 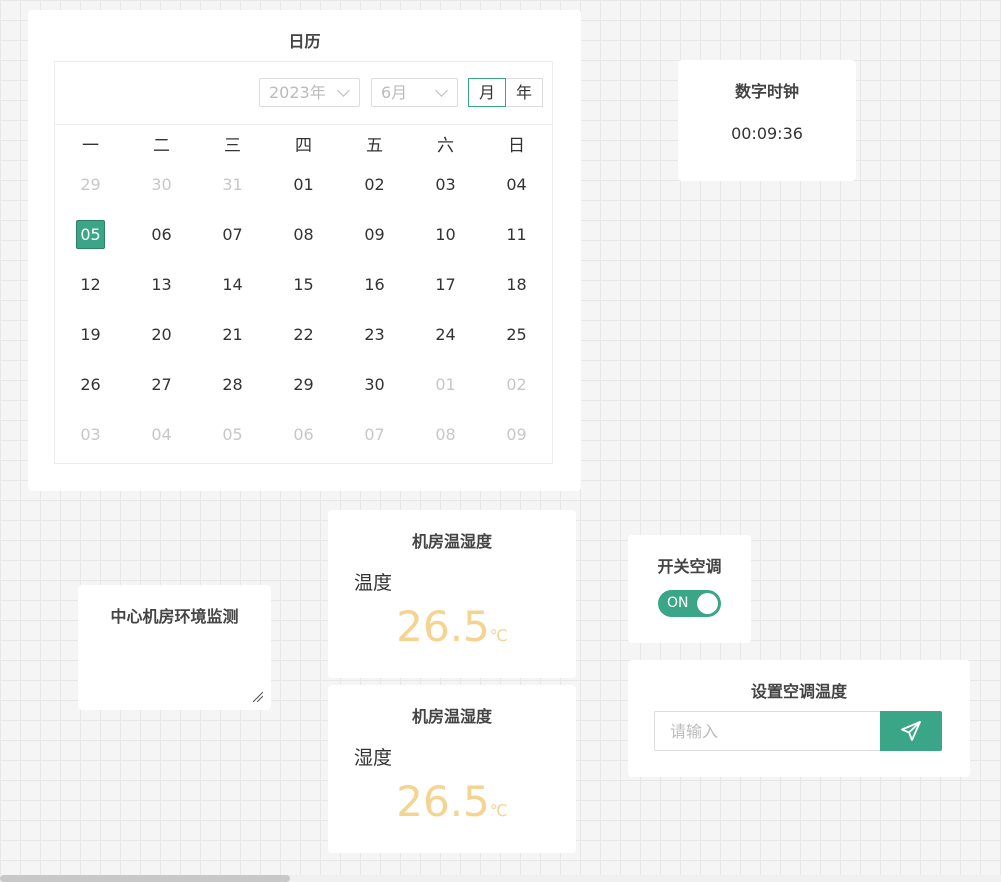 I want to click on humidity-value: 26.5, so click(x=443, y=801).